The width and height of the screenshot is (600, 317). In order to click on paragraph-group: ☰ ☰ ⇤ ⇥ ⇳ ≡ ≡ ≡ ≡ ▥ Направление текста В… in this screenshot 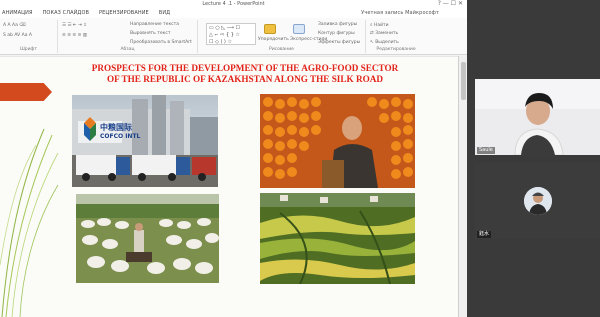, I will do `click(128, 36)`.